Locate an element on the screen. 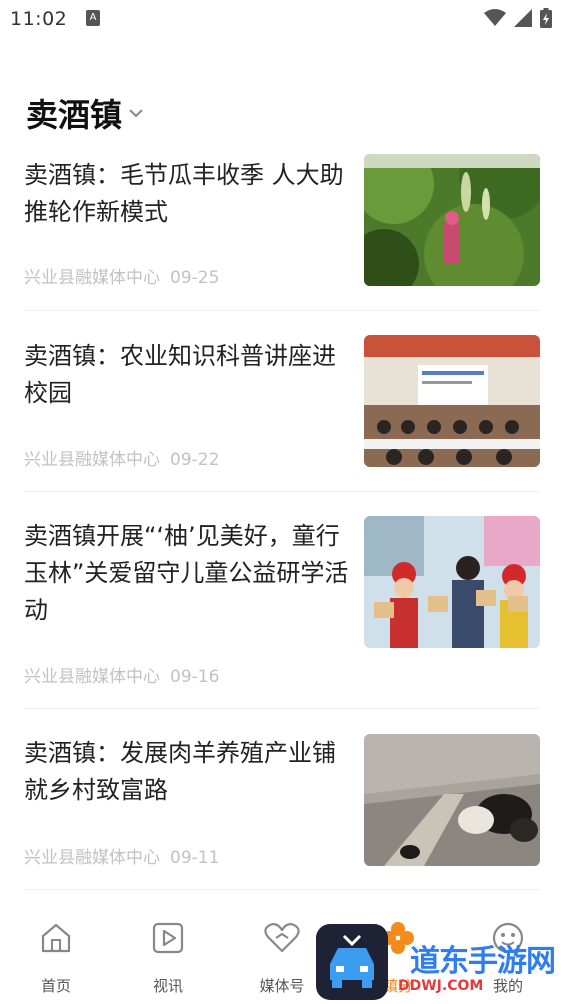  news-meta: 兴业县融媒体中心 09-25 is located at coordinates (121, 275).